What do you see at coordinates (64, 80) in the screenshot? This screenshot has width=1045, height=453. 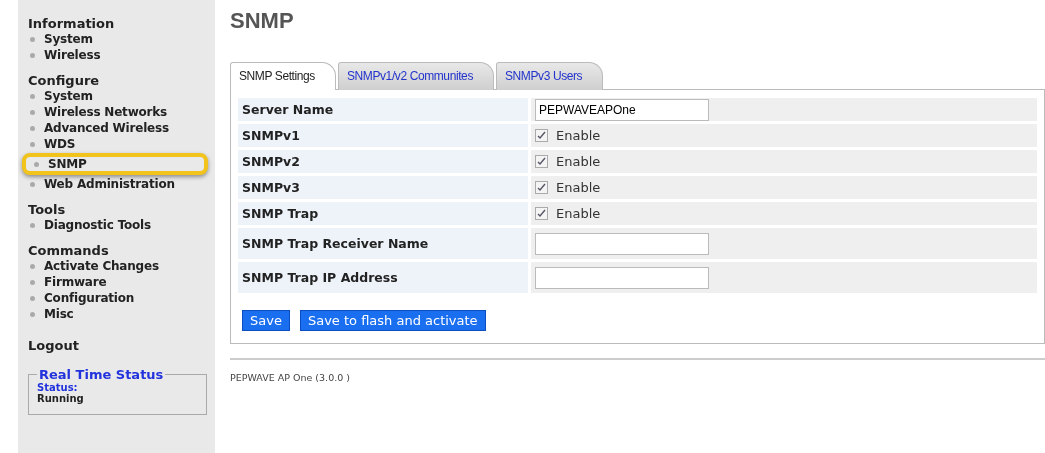 I see `section-title: Configure` at bounding box center [64, 80].